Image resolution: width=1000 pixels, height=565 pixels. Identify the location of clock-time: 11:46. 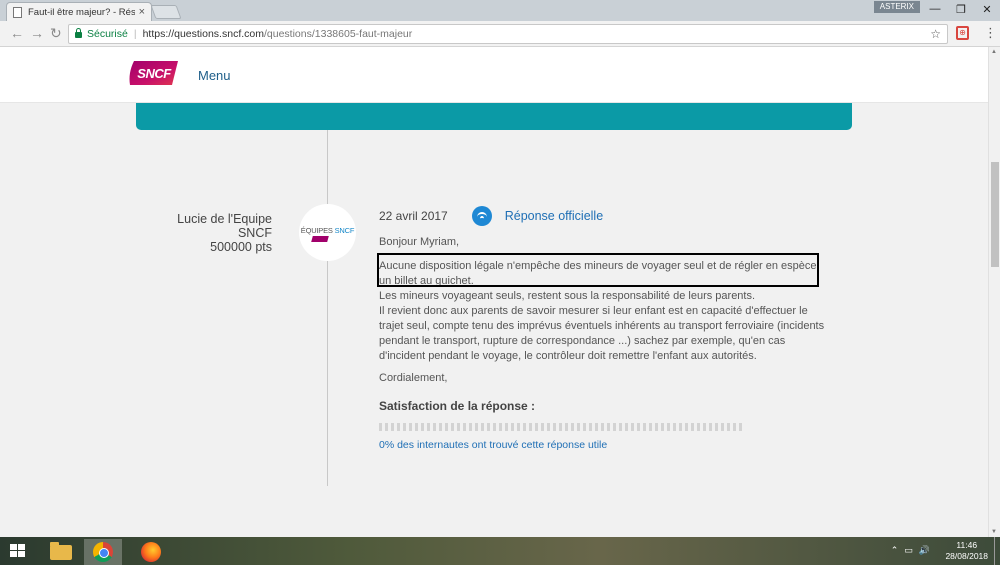
(967, 545).